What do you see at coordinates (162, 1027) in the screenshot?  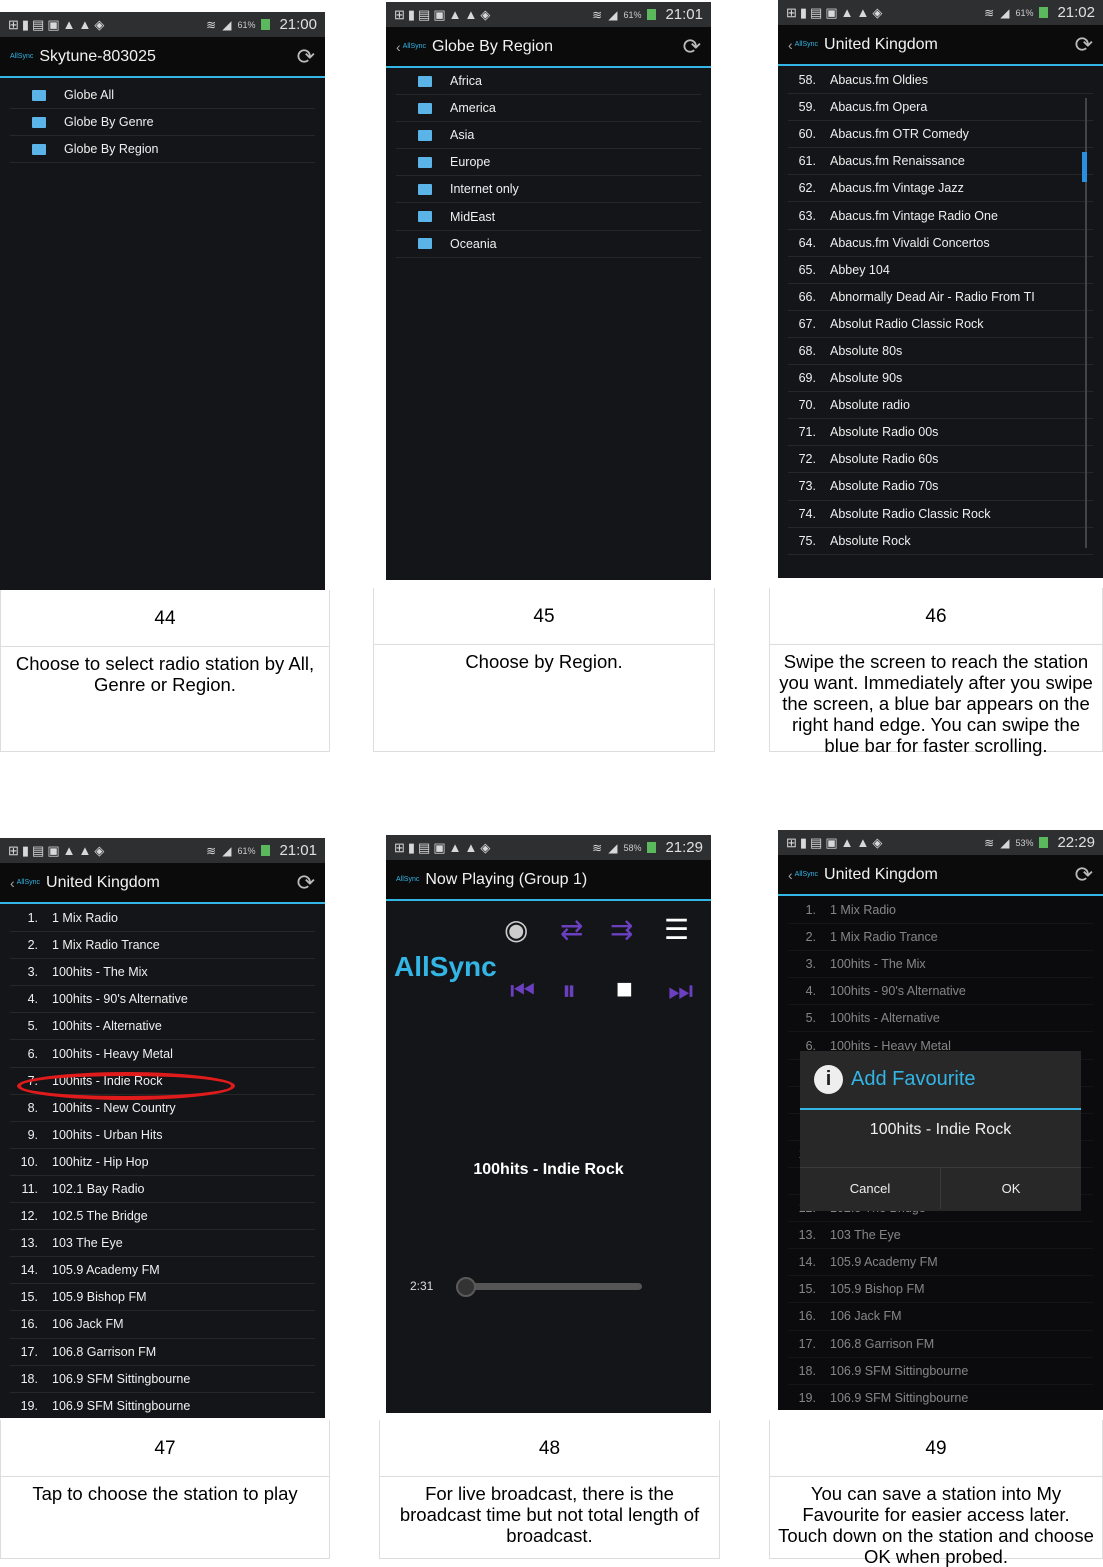 I see `station-item: 5. 100hits - Alternative` at bounding box center [162, 1027].